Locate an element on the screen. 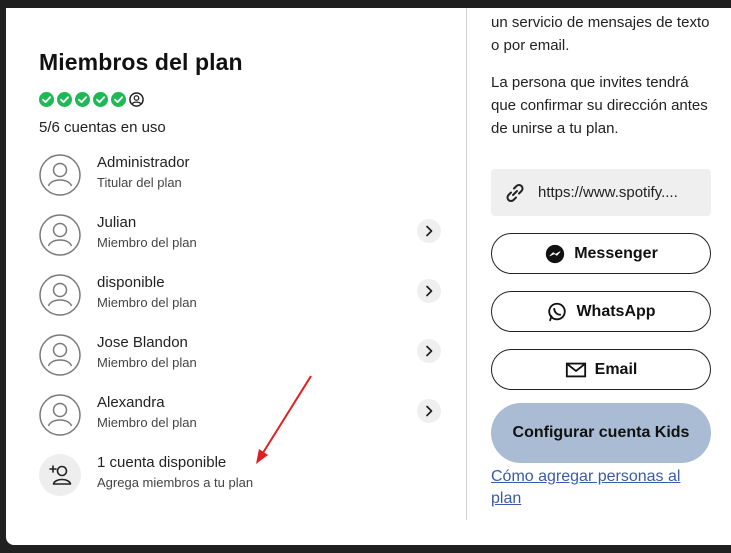  annotation-arrow is located at coordinates (284, 419).